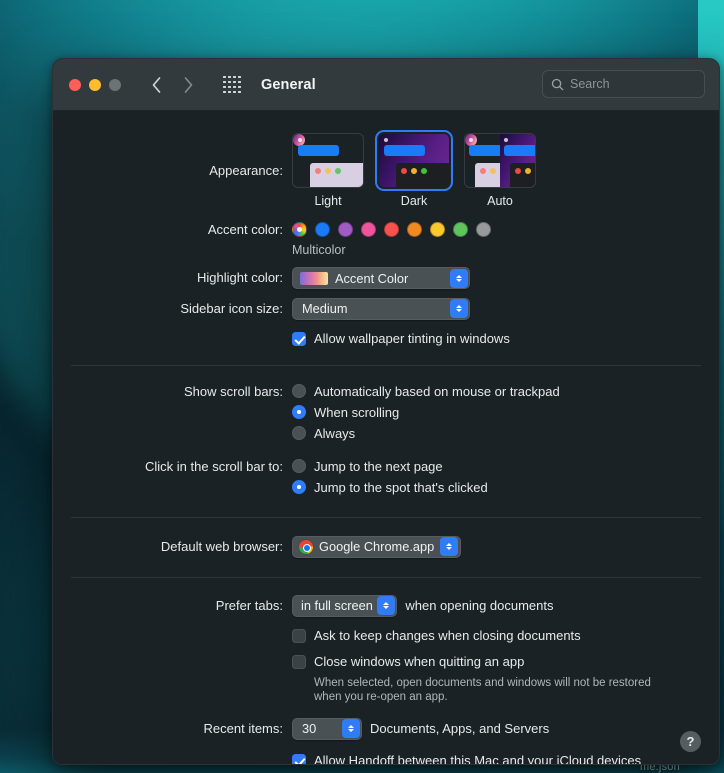  I want to click on appearance-caption-auto: Auto, so click(500, 201).